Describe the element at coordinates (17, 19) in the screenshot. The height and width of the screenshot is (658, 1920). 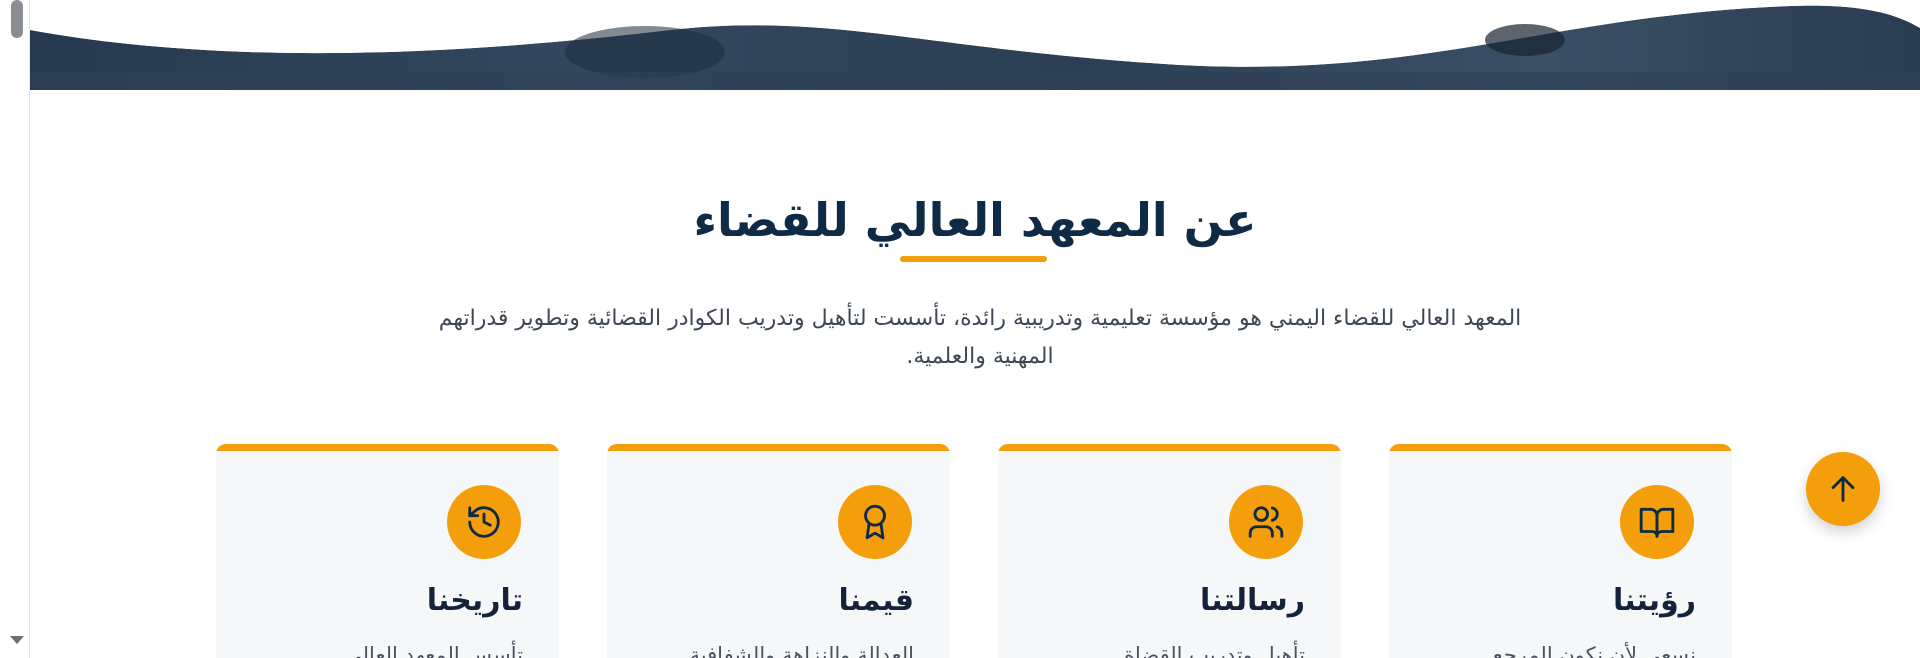
I see `scrollbar-thumb` at that location.